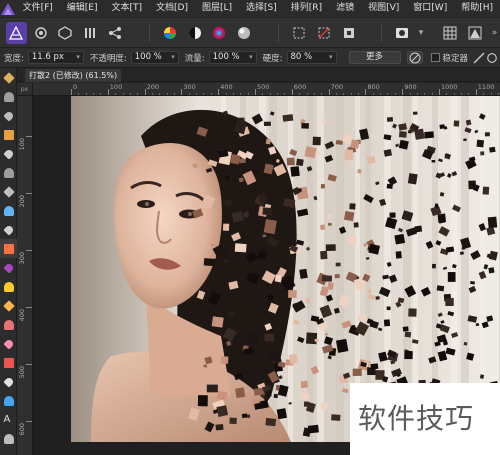 The width and height of the screenshot is (500, 455). I want to click on ruler-tick-label: 0, so click(75, 87).